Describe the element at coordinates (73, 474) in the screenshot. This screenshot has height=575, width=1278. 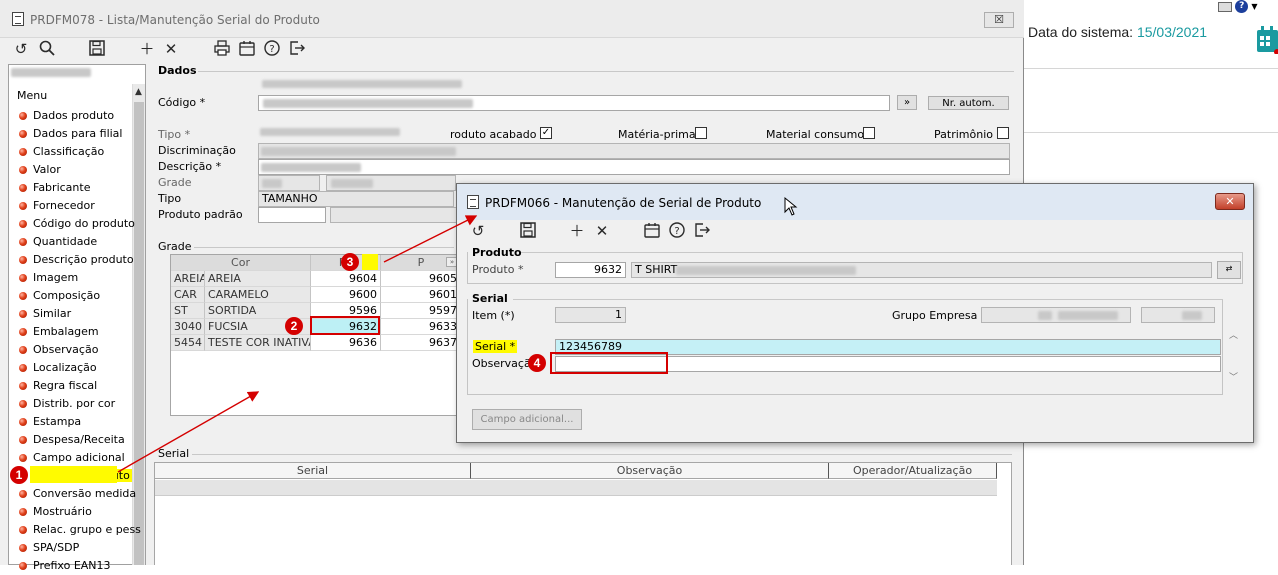
I see `menu-highlight` at that location.